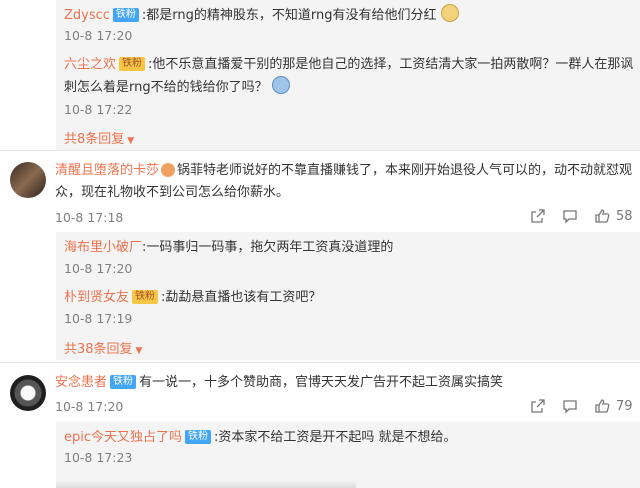 The width and height of the screenshot is (640, 488). I want to click on reply-username: 朴到贤女友, so click(96, 297).